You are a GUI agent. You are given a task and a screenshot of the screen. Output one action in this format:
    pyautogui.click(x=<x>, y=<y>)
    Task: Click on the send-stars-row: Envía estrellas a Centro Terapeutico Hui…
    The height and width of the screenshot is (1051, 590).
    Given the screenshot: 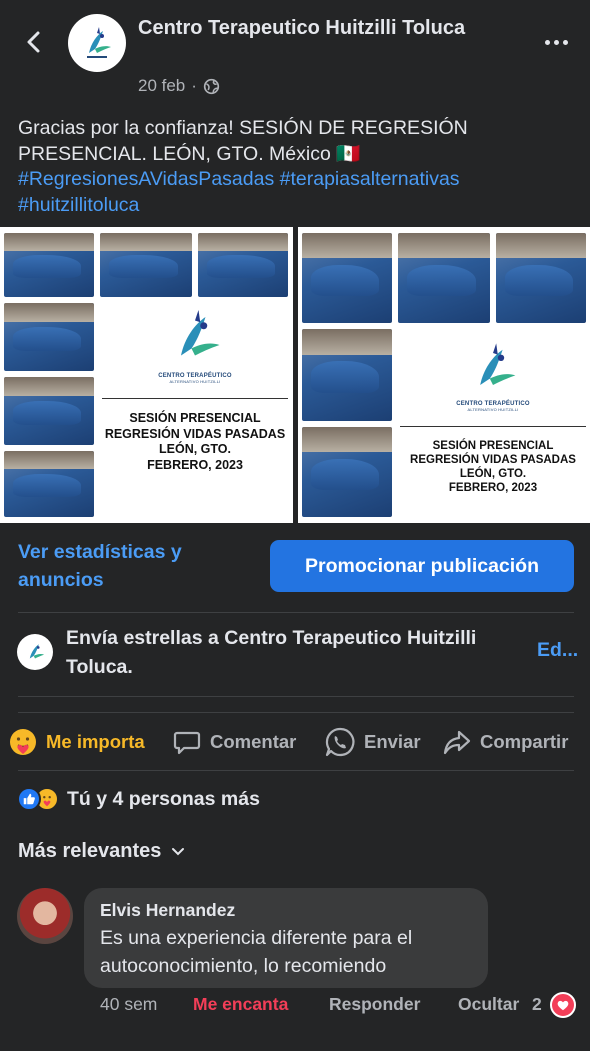 What is the action you would take?
    pyautogui.click(x=295, y=654)
    